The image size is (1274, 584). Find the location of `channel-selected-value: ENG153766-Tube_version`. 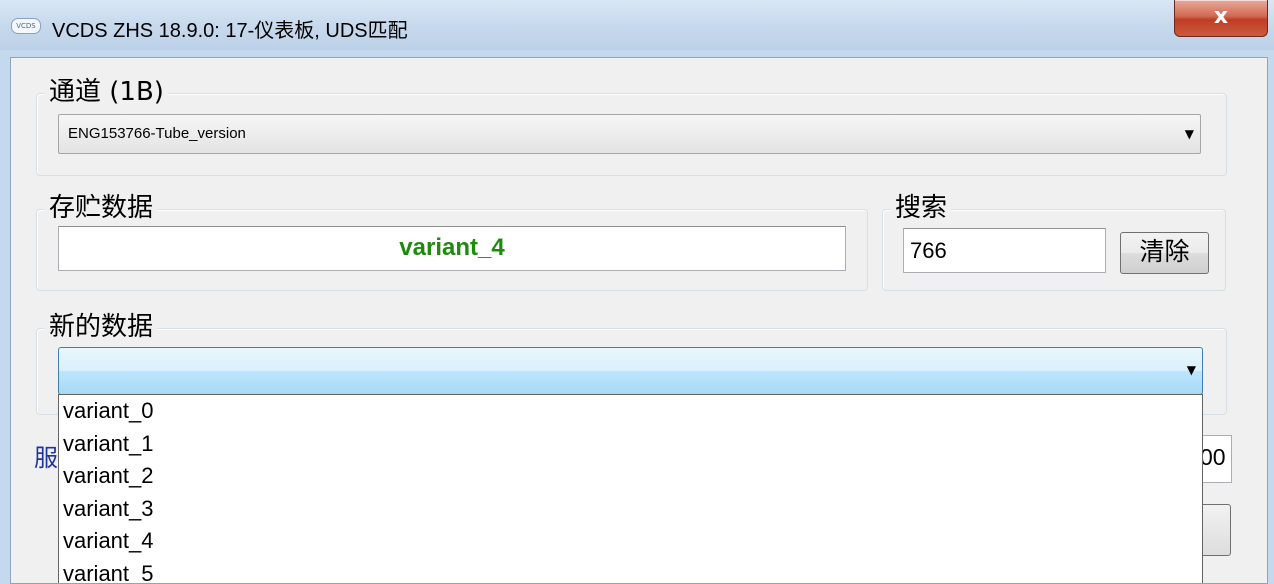

channel-selected-value: ENG153766-Tube_version is located at coordinates (157, 133).